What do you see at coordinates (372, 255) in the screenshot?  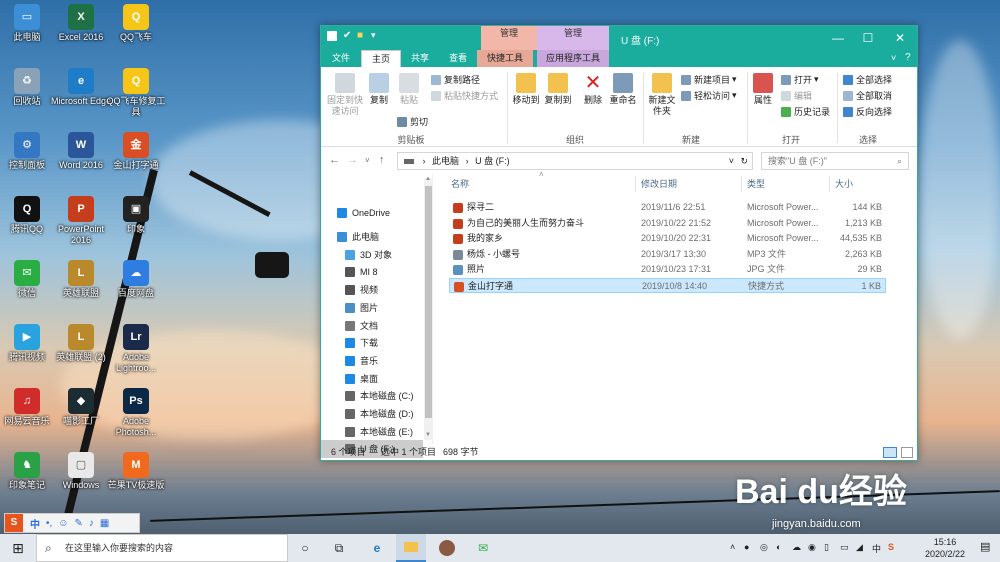 I see `nav-item: 3D 对象` at bounding box center [372, 255].